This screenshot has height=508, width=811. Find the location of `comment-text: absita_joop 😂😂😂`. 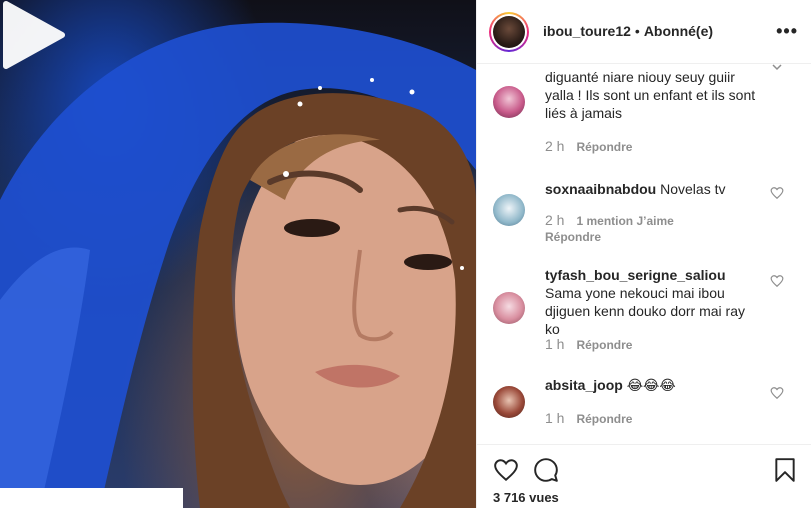

comment-text: absita_joop 😂😂😂 is located at coordinates (652, 385).